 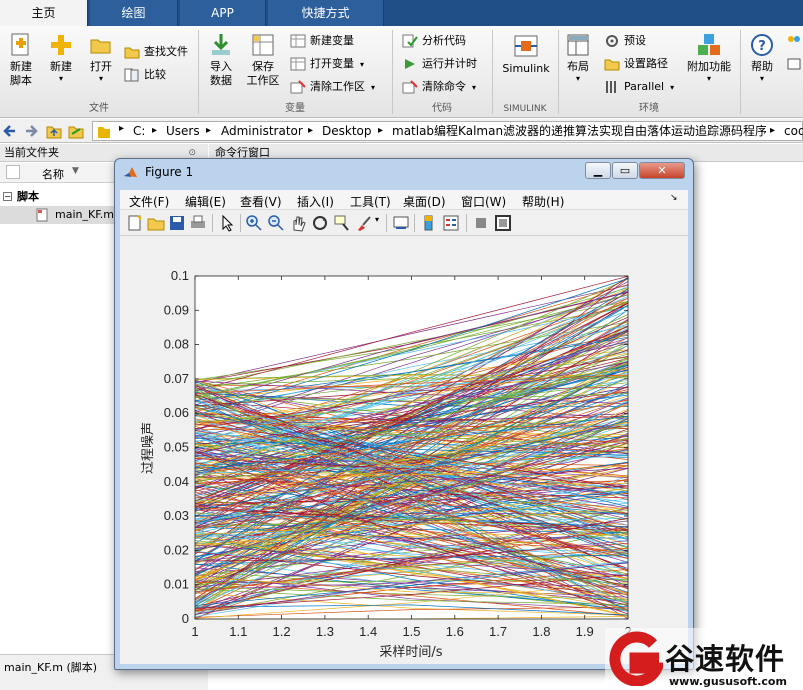 I want to click on column-name-header: 名称, so click(x=53, y=174).